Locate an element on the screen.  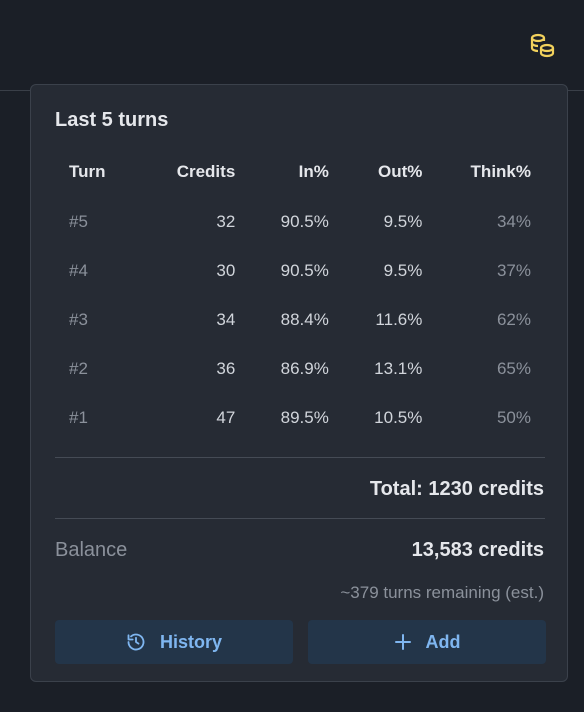
panel-title: Last 5 turns is located at coordinates (112, 120).